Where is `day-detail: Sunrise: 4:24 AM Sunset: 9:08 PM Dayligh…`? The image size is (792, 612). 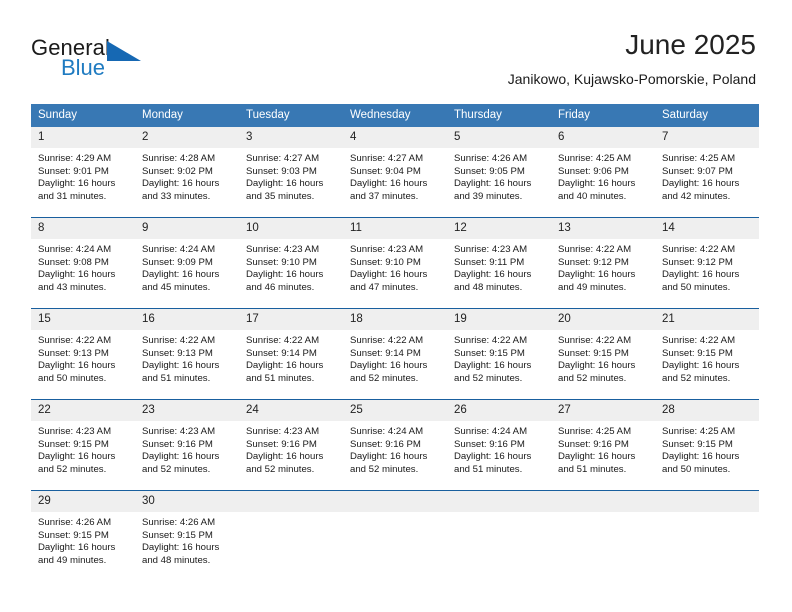
day-detail: Sunrise: 4:24 AM Sunset: 9:08 PM Dayligh… is located at coordinates (83, 273).